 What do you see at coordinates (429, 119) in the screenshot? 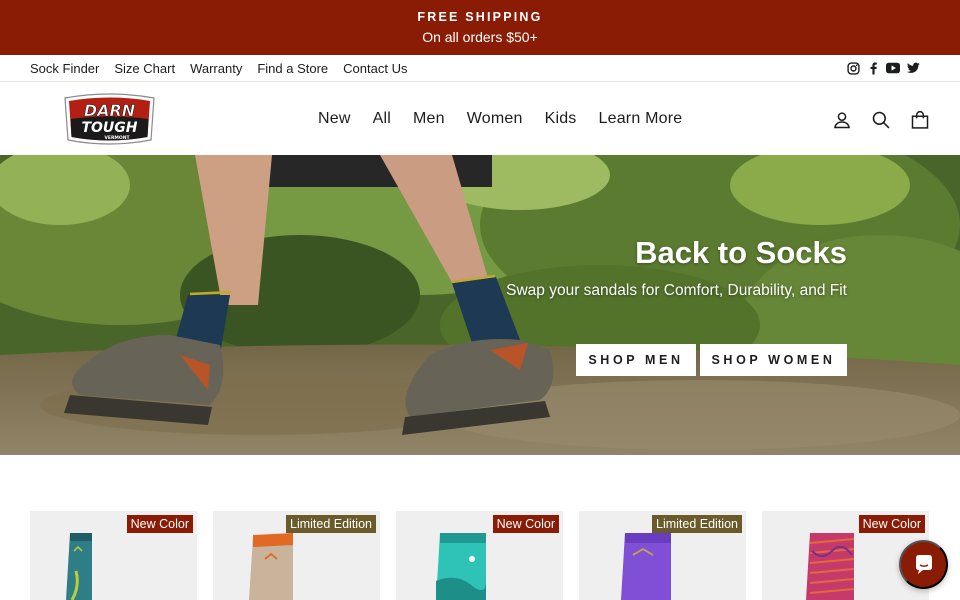
I see `nav-men: Men` at bounding box center [429, 119].